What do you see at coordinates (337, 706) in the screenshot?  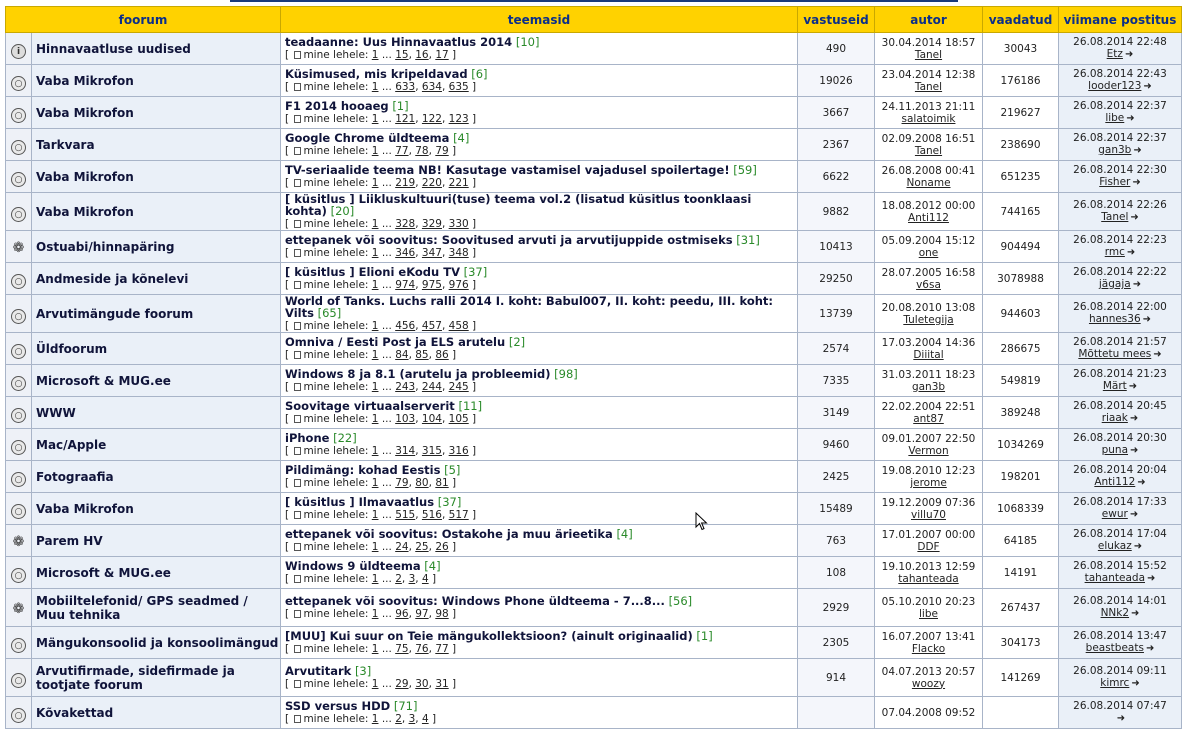 I see `topic-title-link: SSD versus HDD` at bounding box center [337, 706].